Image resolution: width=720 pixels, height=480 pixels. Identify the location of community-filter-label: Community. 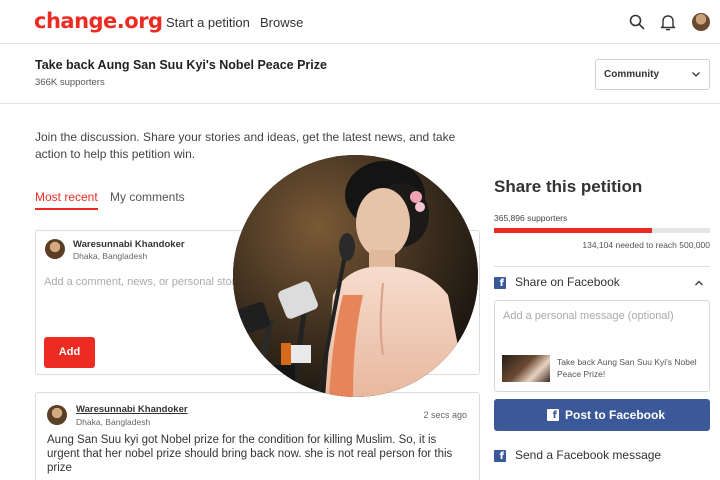
(631, 74).